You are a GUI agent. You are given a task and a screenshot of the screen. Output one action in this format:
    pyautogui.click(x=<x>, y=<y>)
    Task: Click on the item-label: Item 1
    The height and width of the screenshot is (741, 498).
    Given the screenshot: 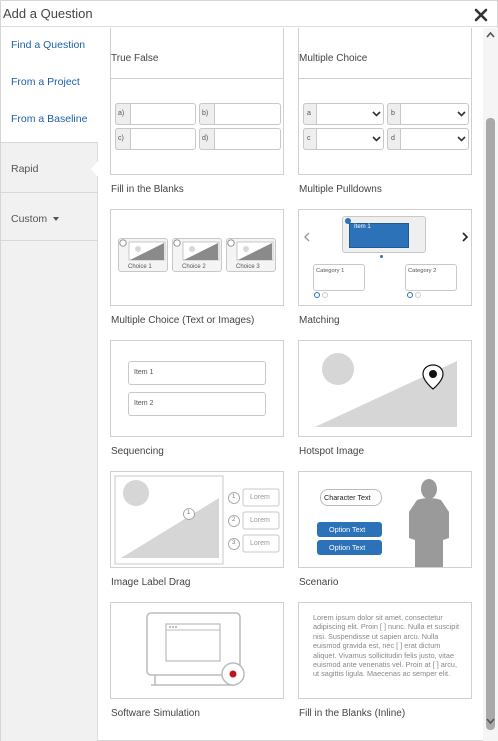 What is the action you would take?
    pyautogui.click(x=362, y=227)
    